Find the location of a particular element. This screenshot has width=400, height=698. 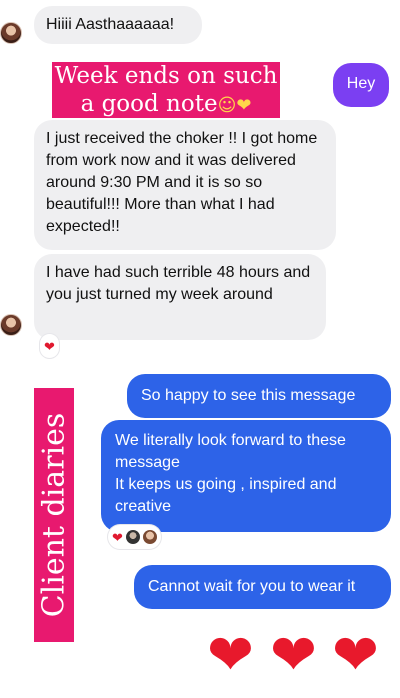

banner-emoji: ☺❤ is located at coordinates (234, 105).